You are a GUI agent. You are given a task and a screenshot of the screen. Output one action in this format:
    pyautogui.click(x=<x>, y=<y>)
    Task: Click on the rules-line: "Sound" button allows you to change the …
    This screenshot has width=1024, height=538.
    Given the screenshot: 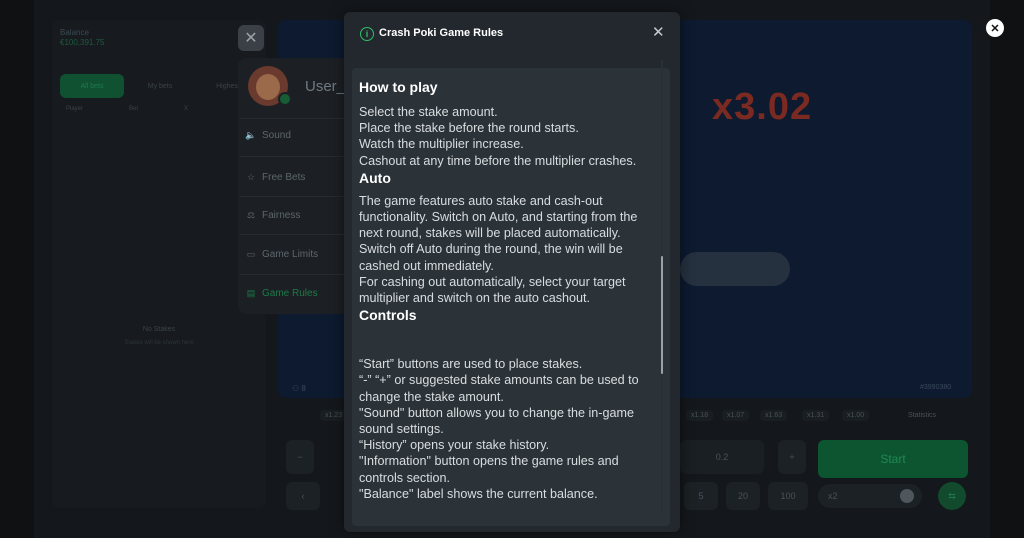 What is the action you would take?
    pyautogui.click(x=496, y=421)
    